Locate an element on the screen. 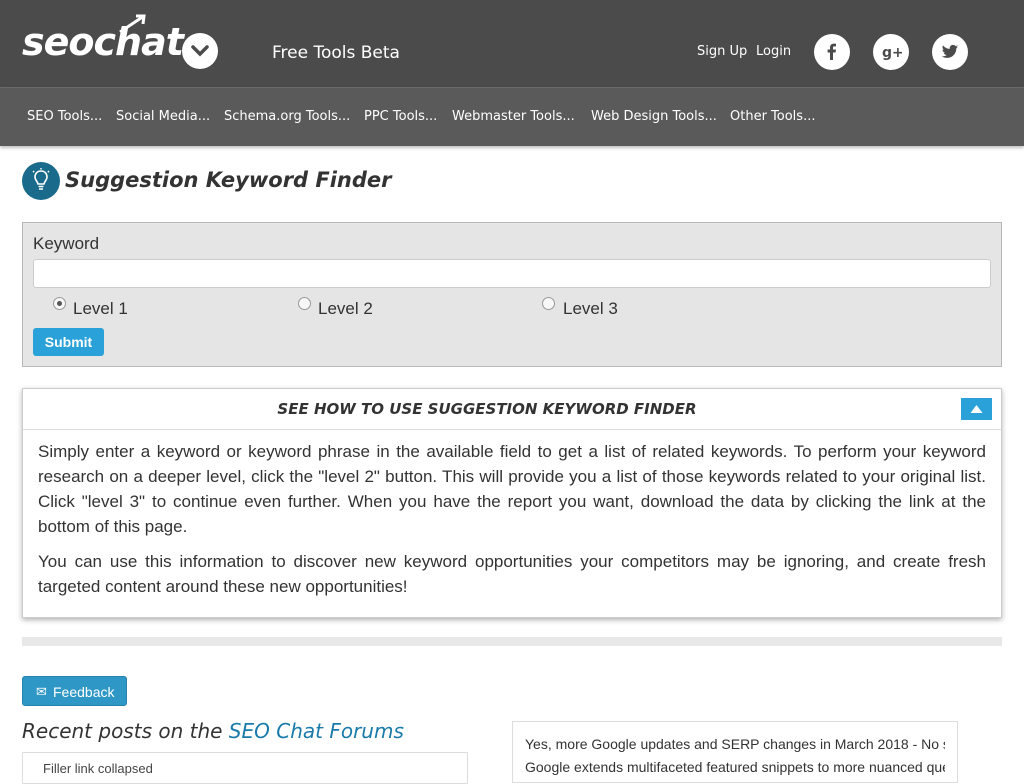  svg-text: g+ is located at coordinates (892, 53).